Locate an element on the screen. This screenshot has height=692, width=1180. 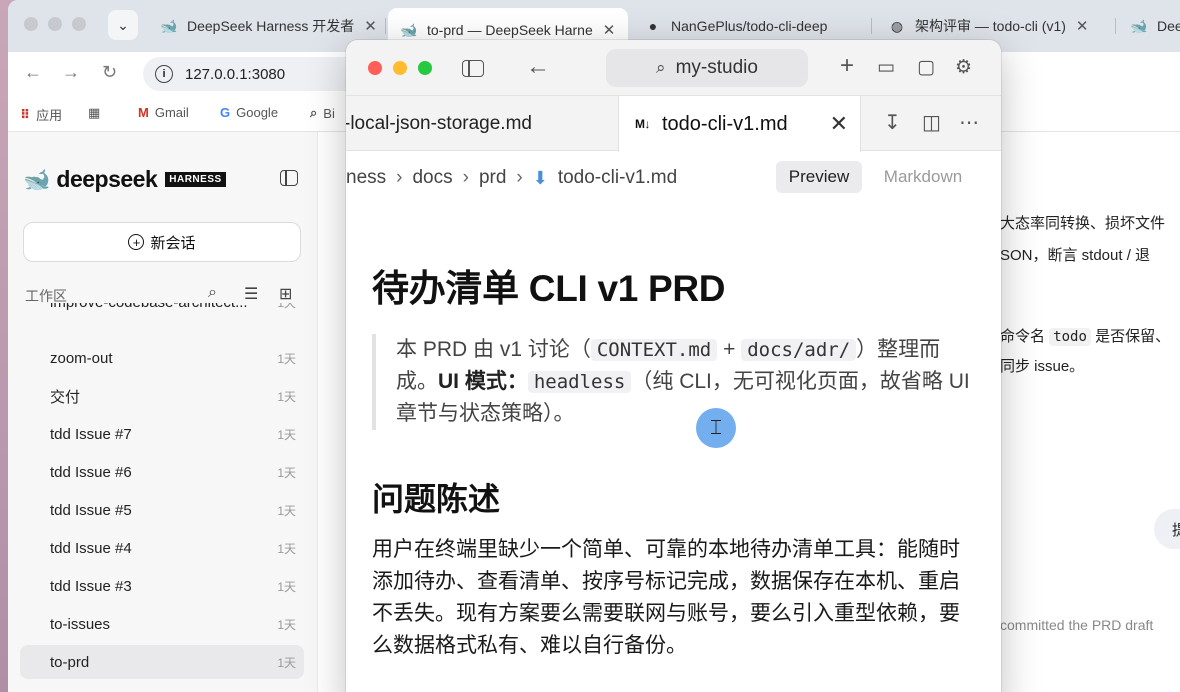
bookmark-gmail: M Gmail is located at coordinates (163, 112).